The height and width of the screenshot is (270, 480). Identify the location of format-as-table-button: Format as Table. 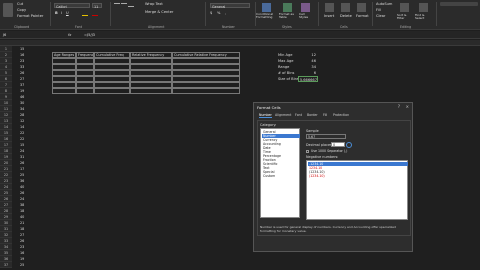
(288, 16).